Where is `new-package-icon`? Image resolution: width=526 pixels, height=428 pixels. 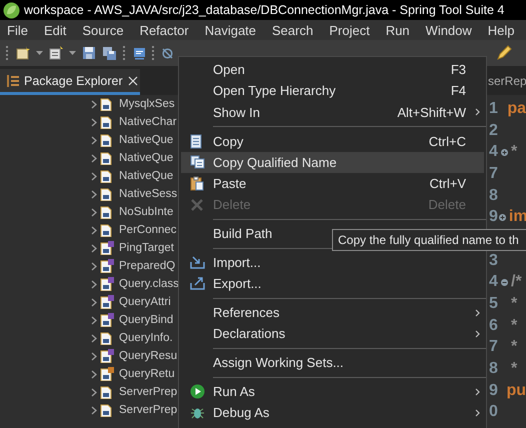 new-package-icon is located at coordinates (56, 53).